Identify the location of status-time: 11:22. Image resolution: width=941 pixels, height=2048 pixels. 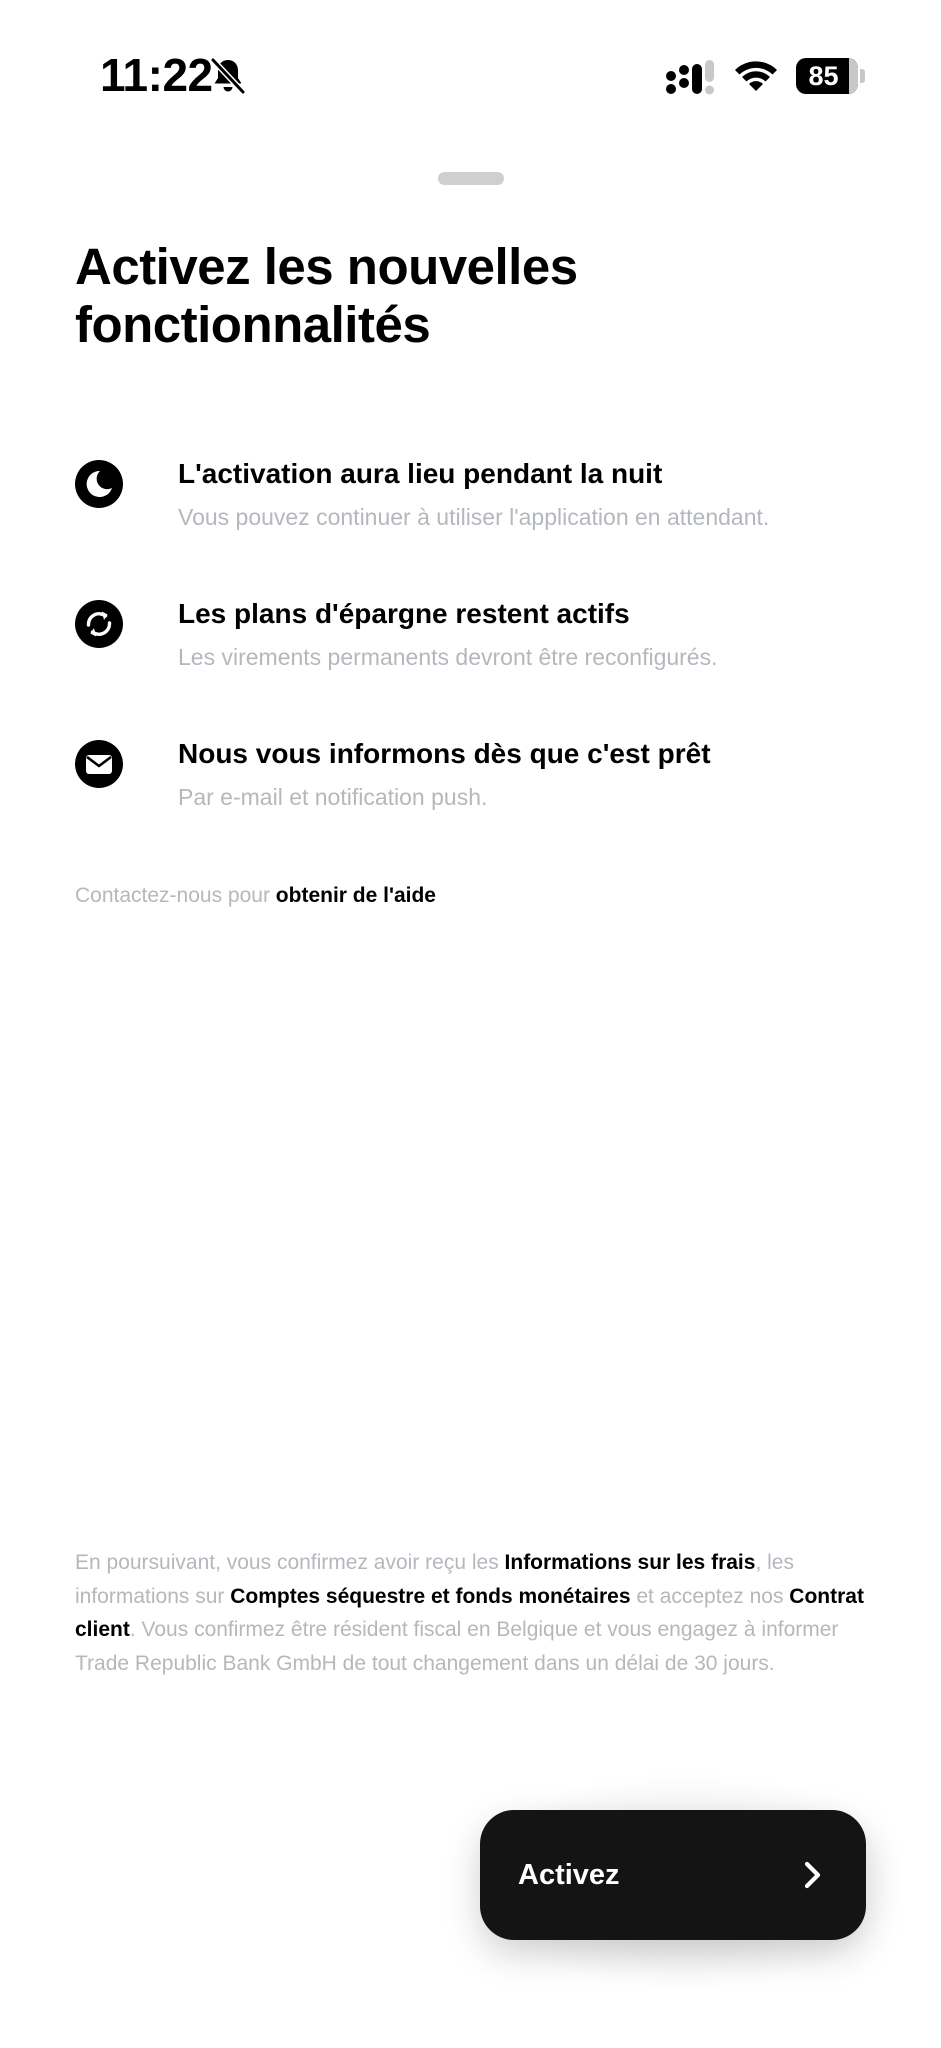
(156, 75).